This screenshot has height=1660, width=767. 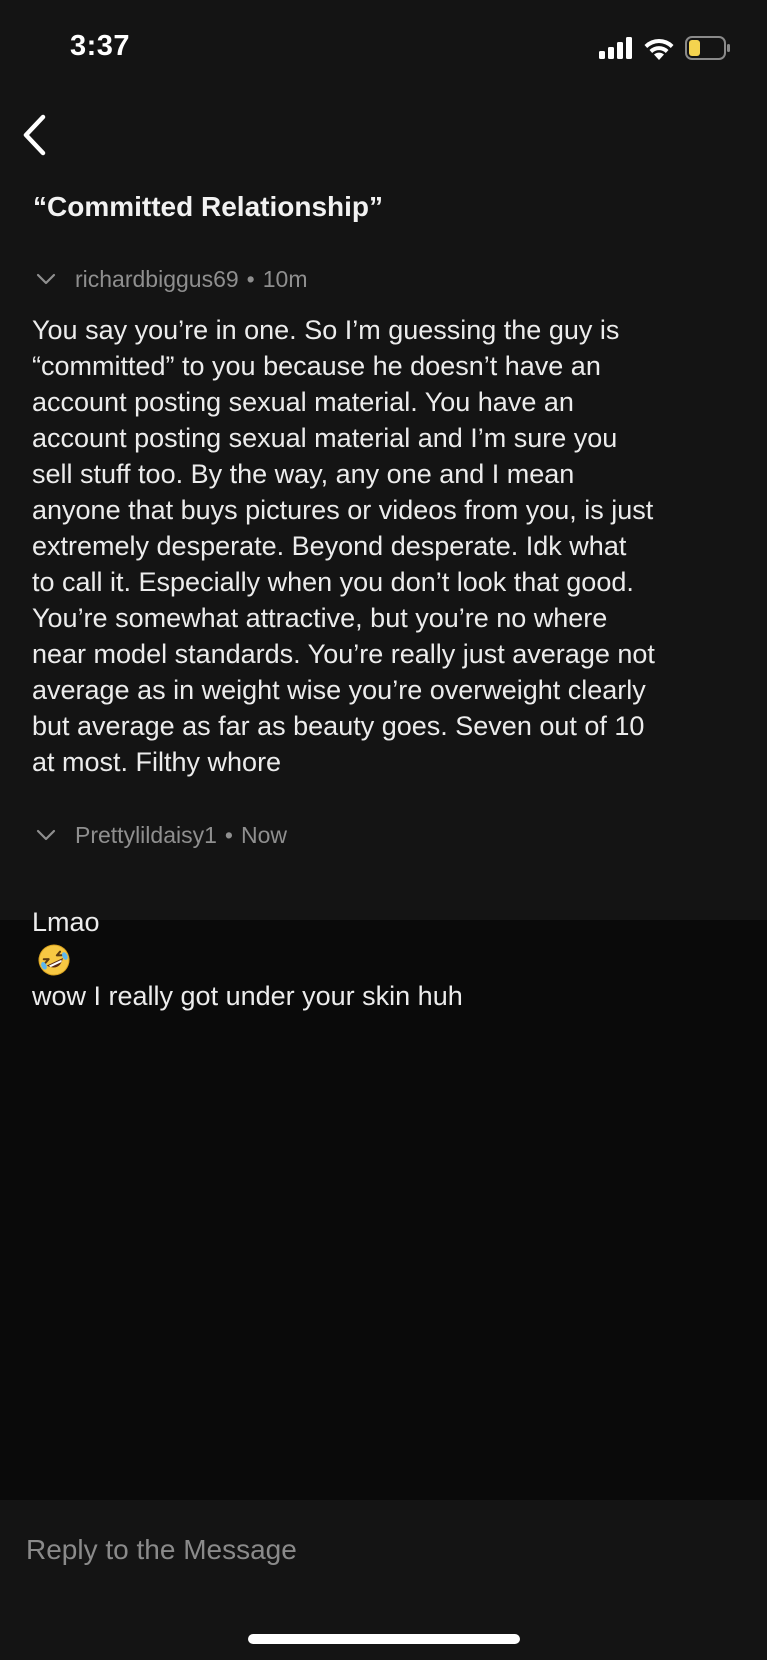 I want to click on comment-author: richardbiggus69, so click(x=157, y=279).